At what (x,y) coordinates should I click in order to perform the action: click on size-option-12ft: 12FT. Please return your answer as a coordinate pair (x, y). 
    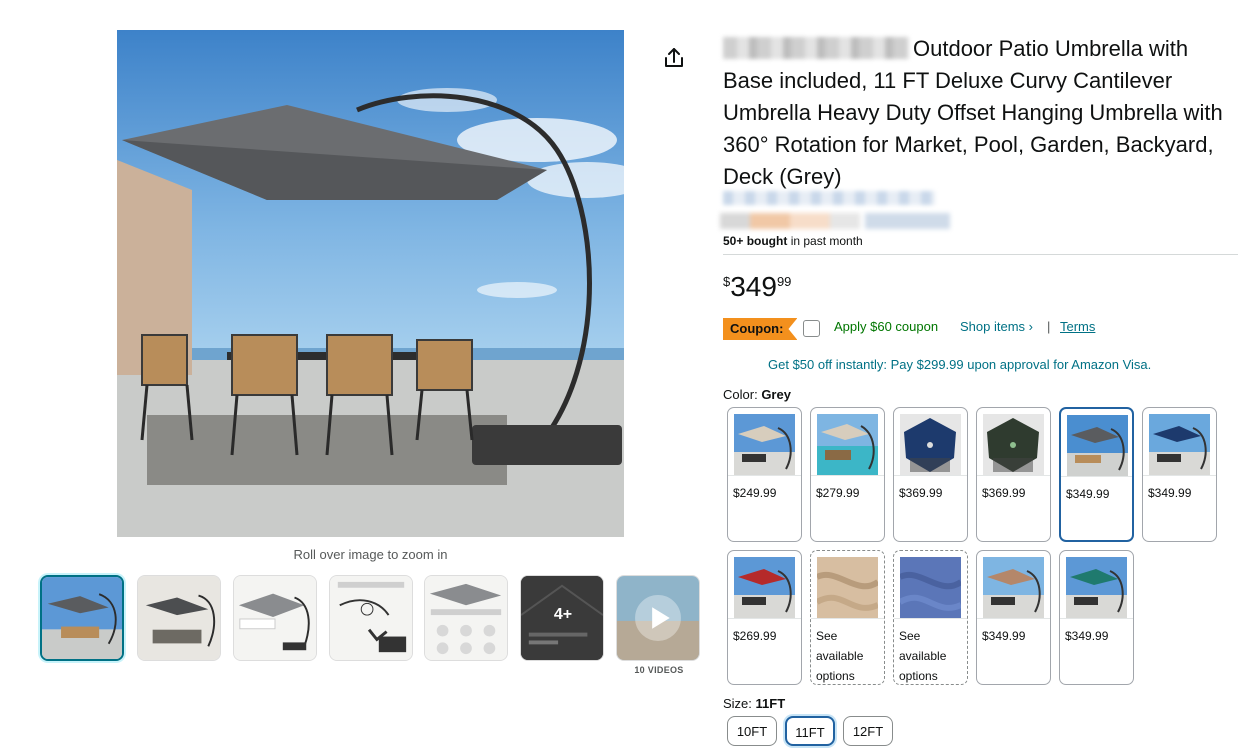
    Looking at the image, I should click on (868, 731).